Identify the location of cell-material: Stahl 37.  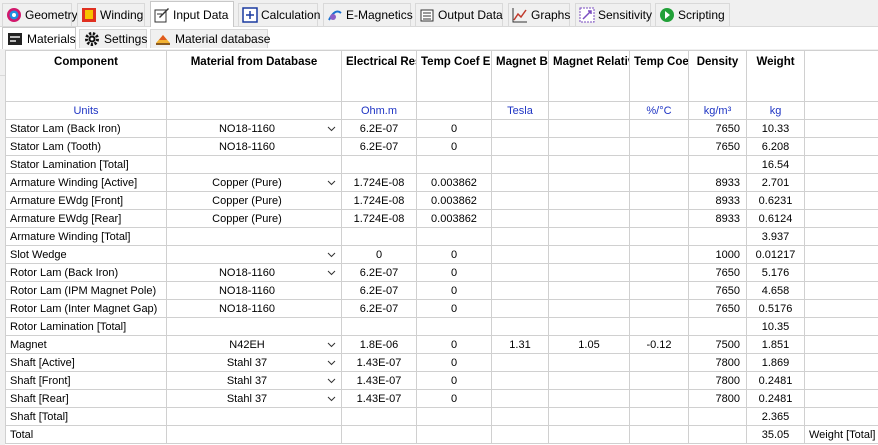
(254, 380).